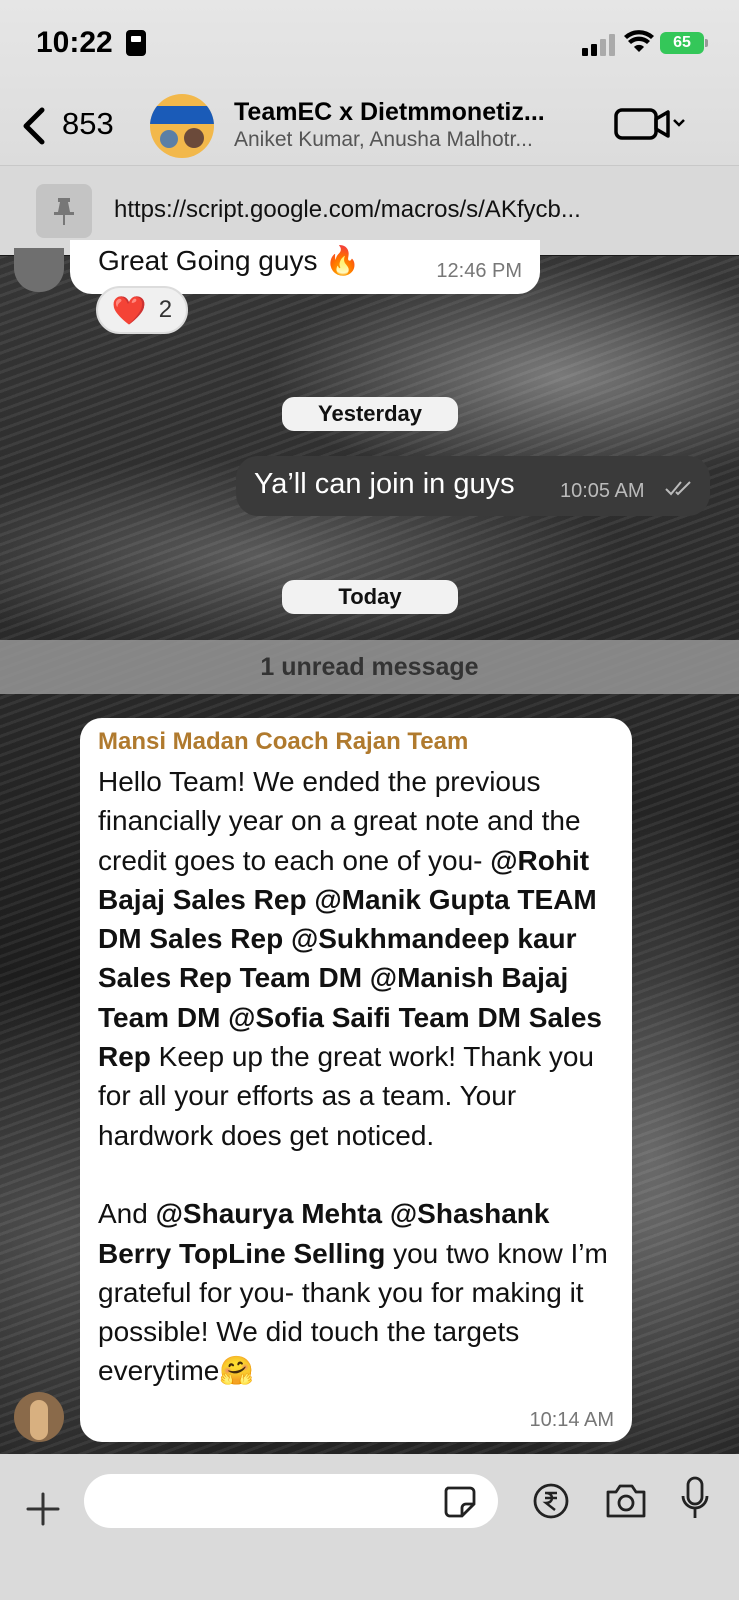  I want to click on message-text-part: And, so click(127, 1214).